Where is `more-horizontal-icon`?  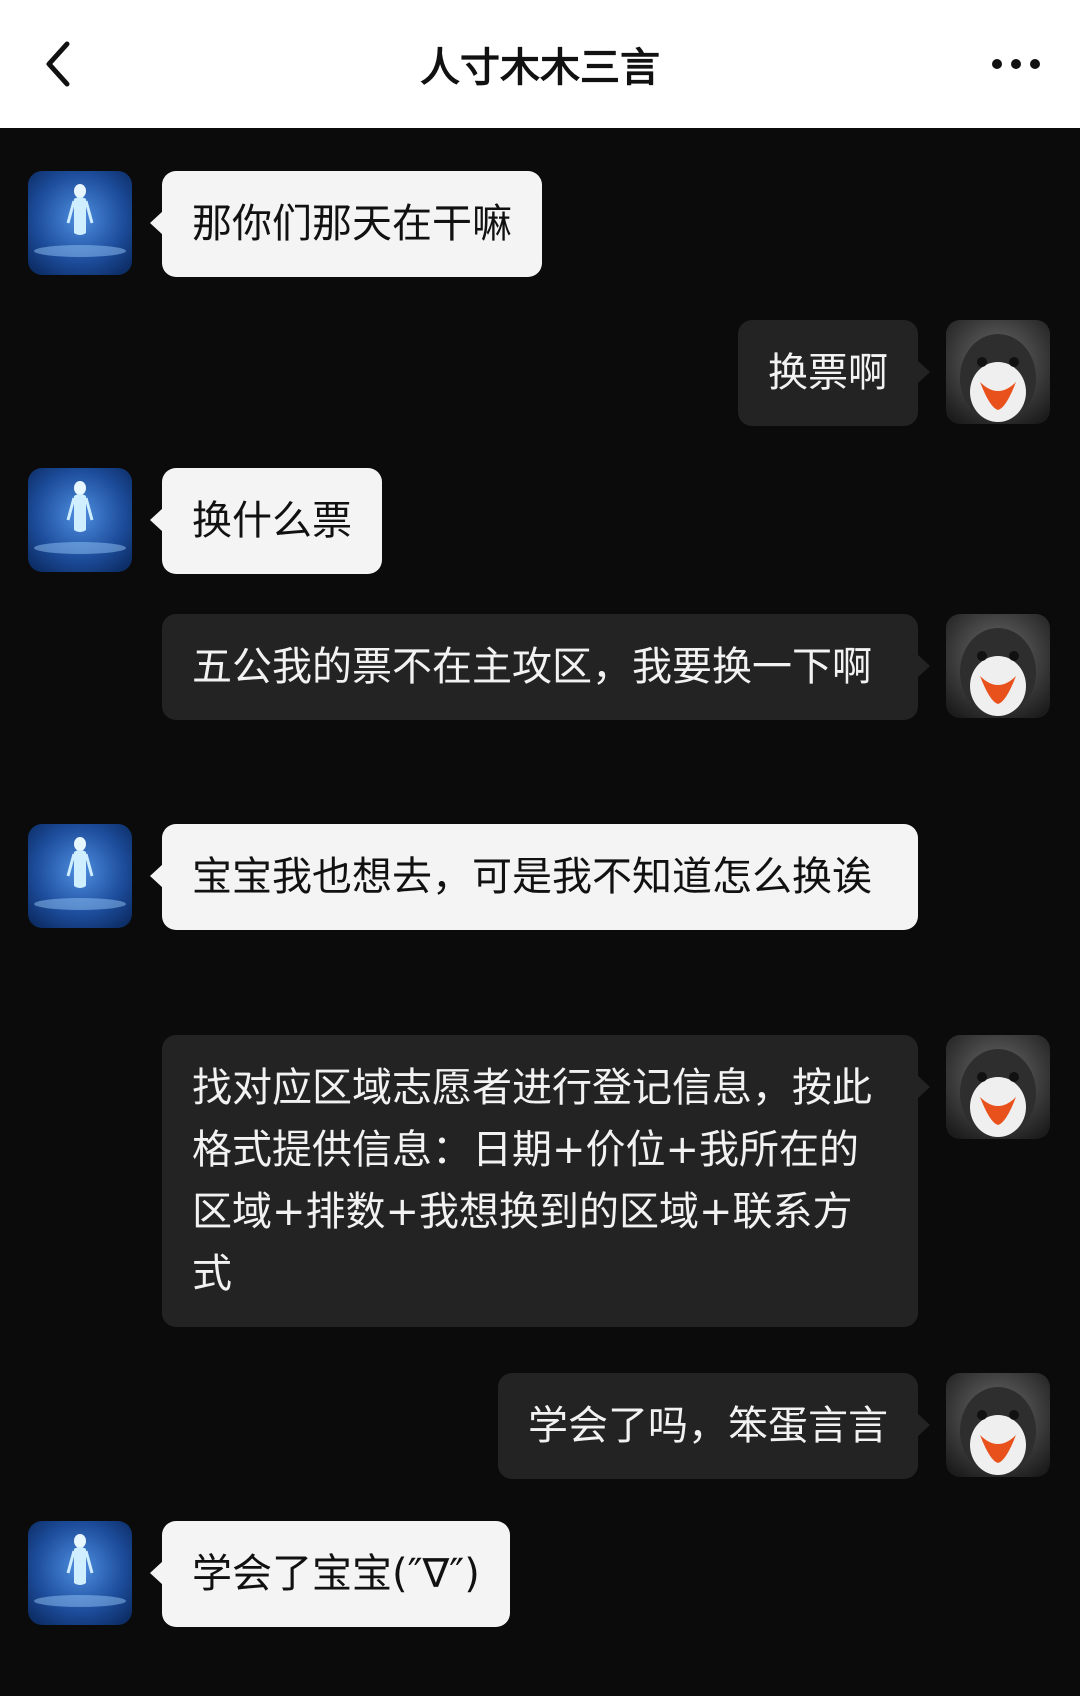
more-horizontal-icon is located at coordinates (1016, 64).